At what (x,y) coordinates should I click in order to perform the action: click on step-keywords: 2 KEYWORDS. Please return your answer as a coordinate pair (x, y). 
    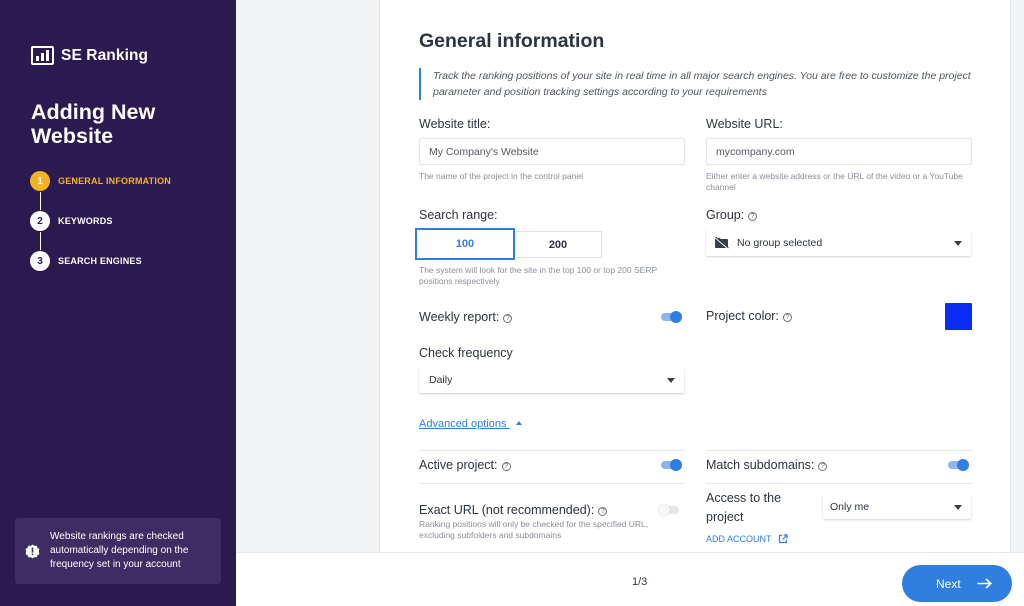
    Looking at the image, I should click on (100, 230).